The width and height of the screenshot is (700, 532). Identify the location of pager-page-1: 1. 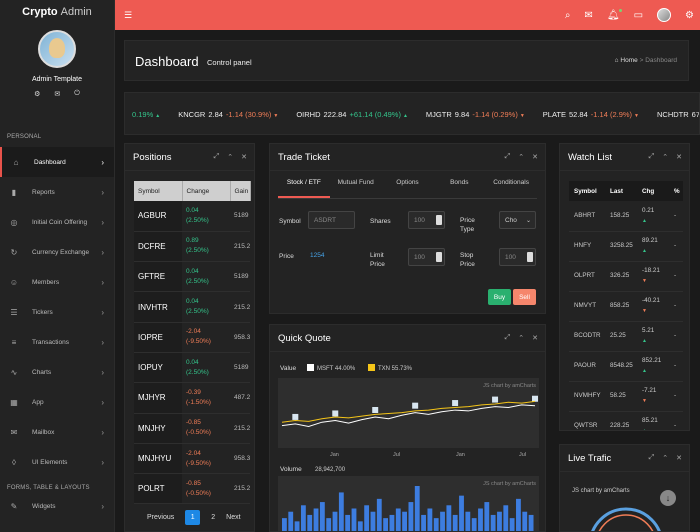
(193, 517).